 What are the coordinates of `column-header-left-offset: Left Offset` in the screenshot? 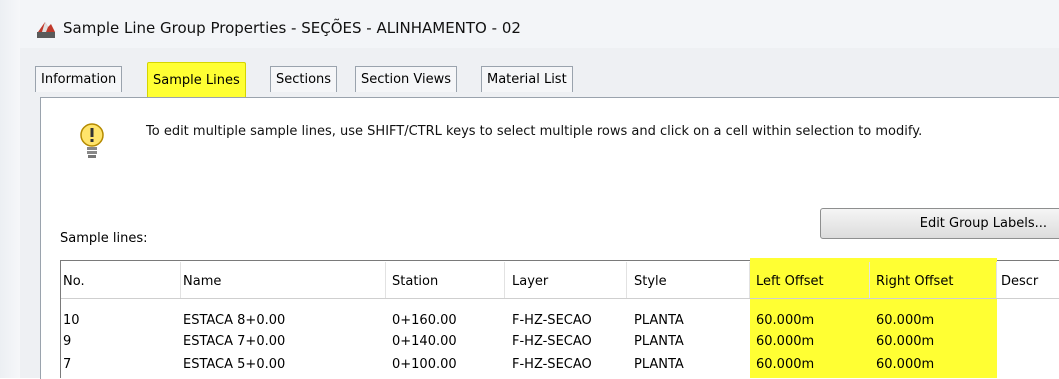 It's located at (790, 281).